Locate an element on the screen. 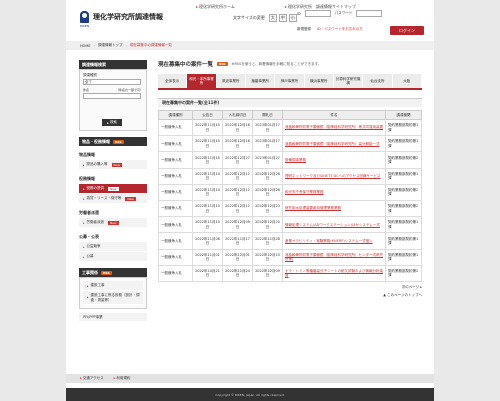  cell-subject: 液晶軟骨物質電子顕微鏡（脳神経科学研究所）等共同運用装置 is located at coordinates (334, 127).